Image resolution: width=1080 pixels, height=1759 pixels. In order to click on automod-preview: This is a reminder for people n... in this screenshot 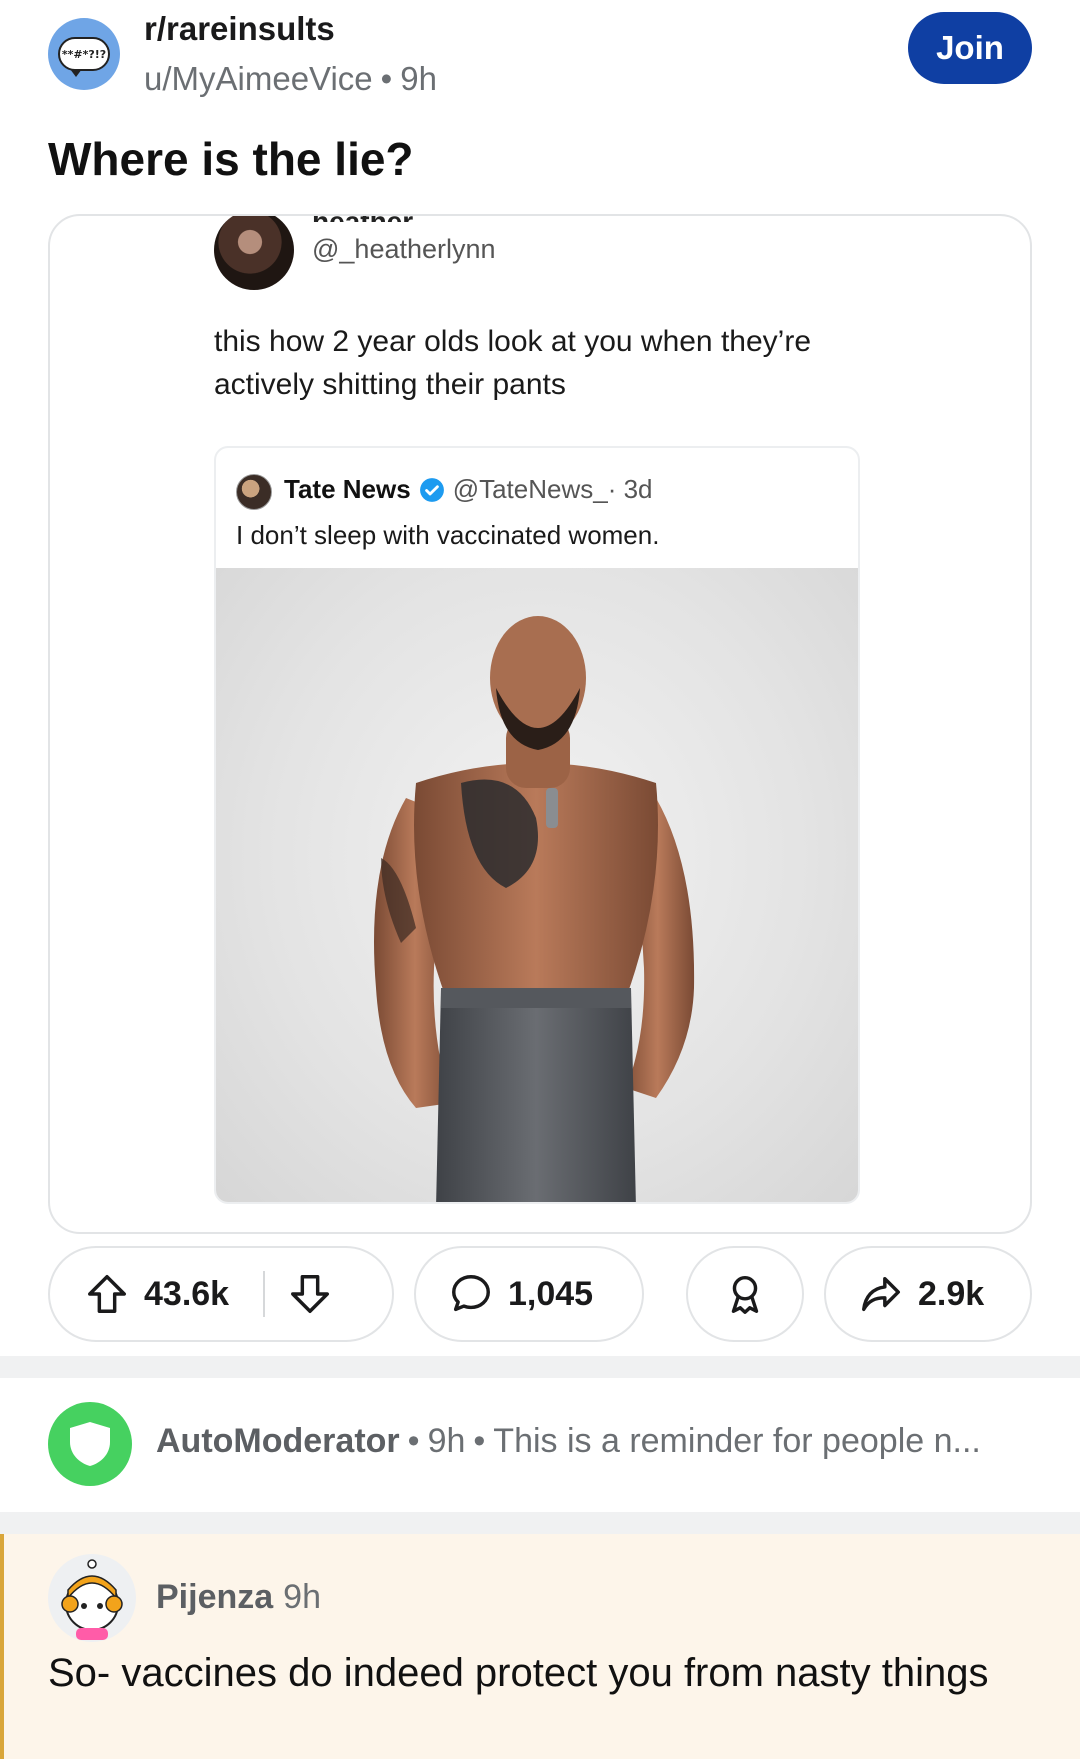, I will do `click(737, 1441)`.